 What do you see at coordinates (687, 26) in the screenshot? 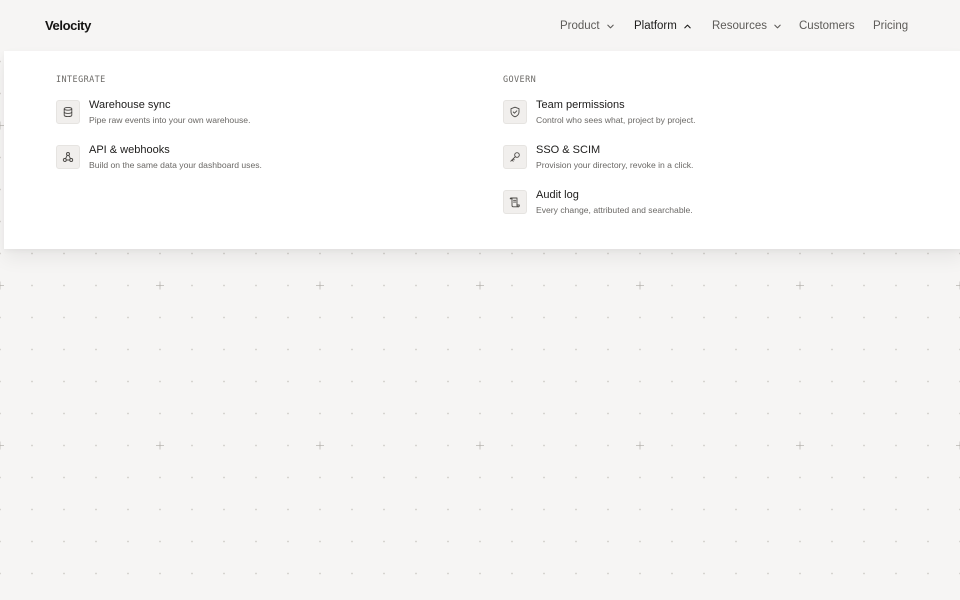
I see `chevron-up-icon` at bounding box center [687, 26].